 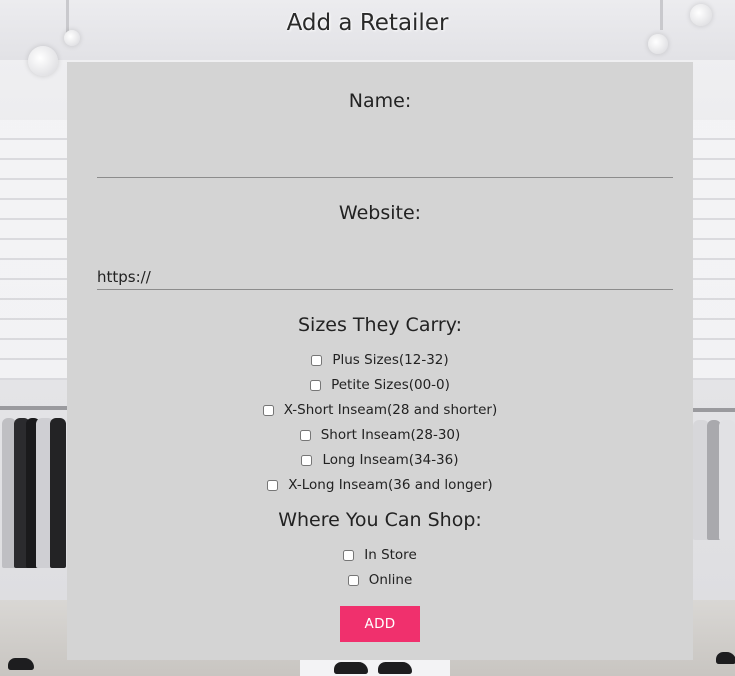 I want to click on size-option-x-long-inseam: X-Long Inseam(36 and longer), so click(x=380, y=485).